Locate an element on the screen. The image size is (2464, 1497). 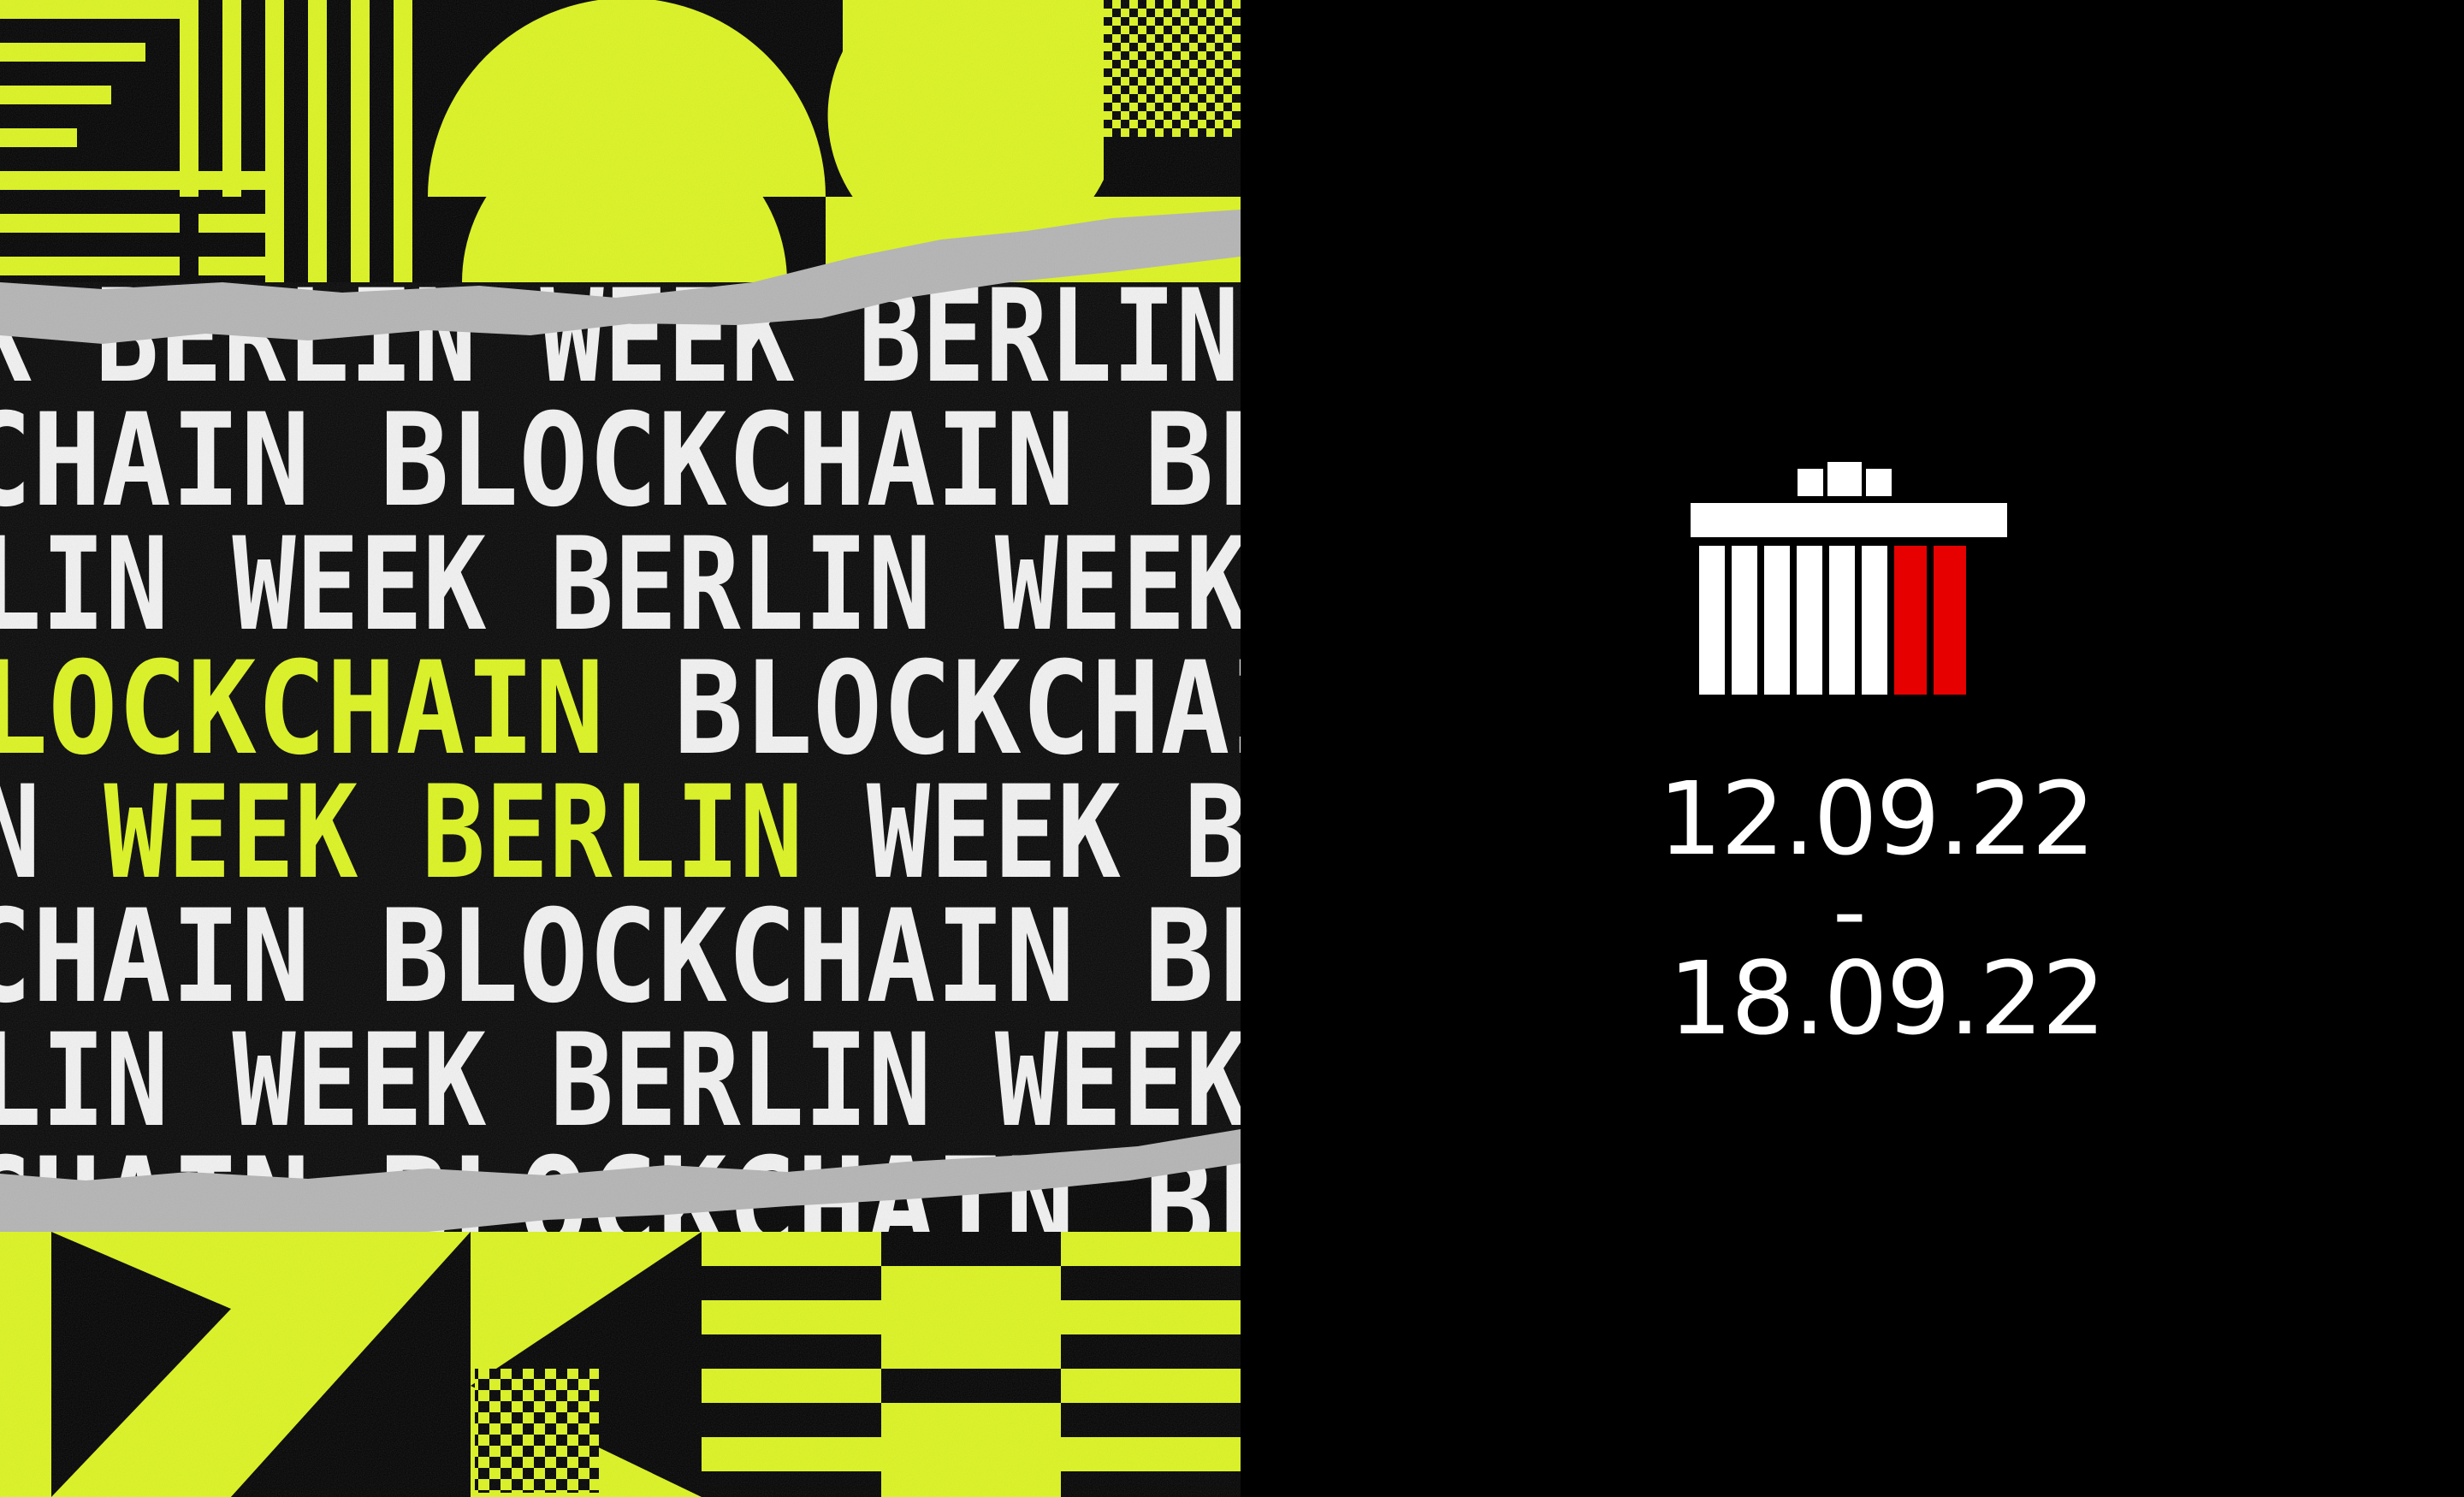
brandenburg-gate-icon is located at coordinates (1849, 578).